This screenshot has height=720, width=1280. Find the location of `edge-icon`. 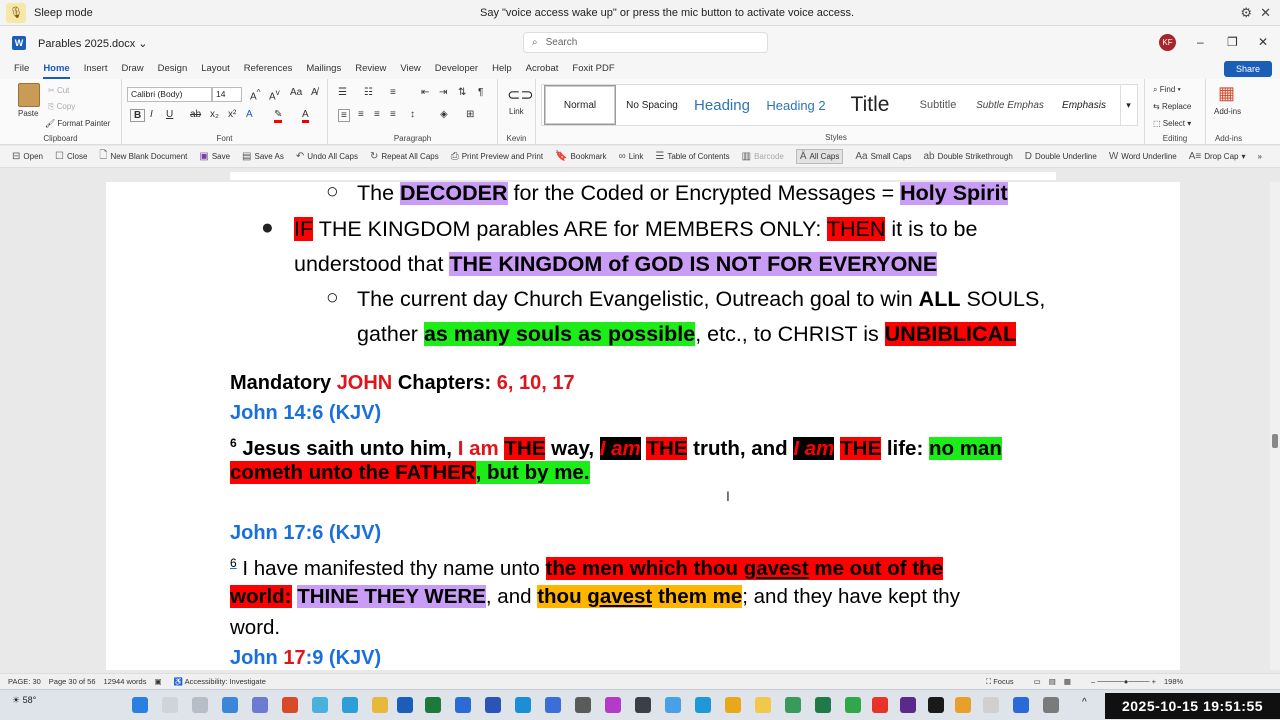

edge-icon is located at coordinates (703, 705).